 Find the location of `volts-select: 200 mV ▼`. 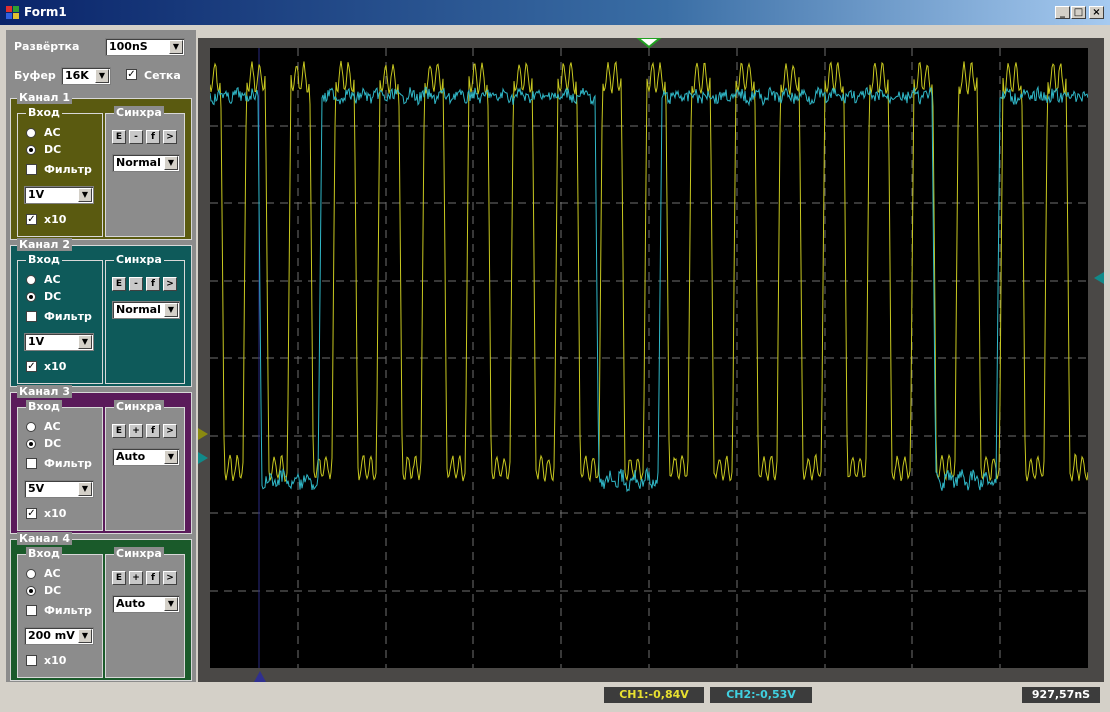

volts-select: 200 mV ▼ is located at coordinates (59, 636).